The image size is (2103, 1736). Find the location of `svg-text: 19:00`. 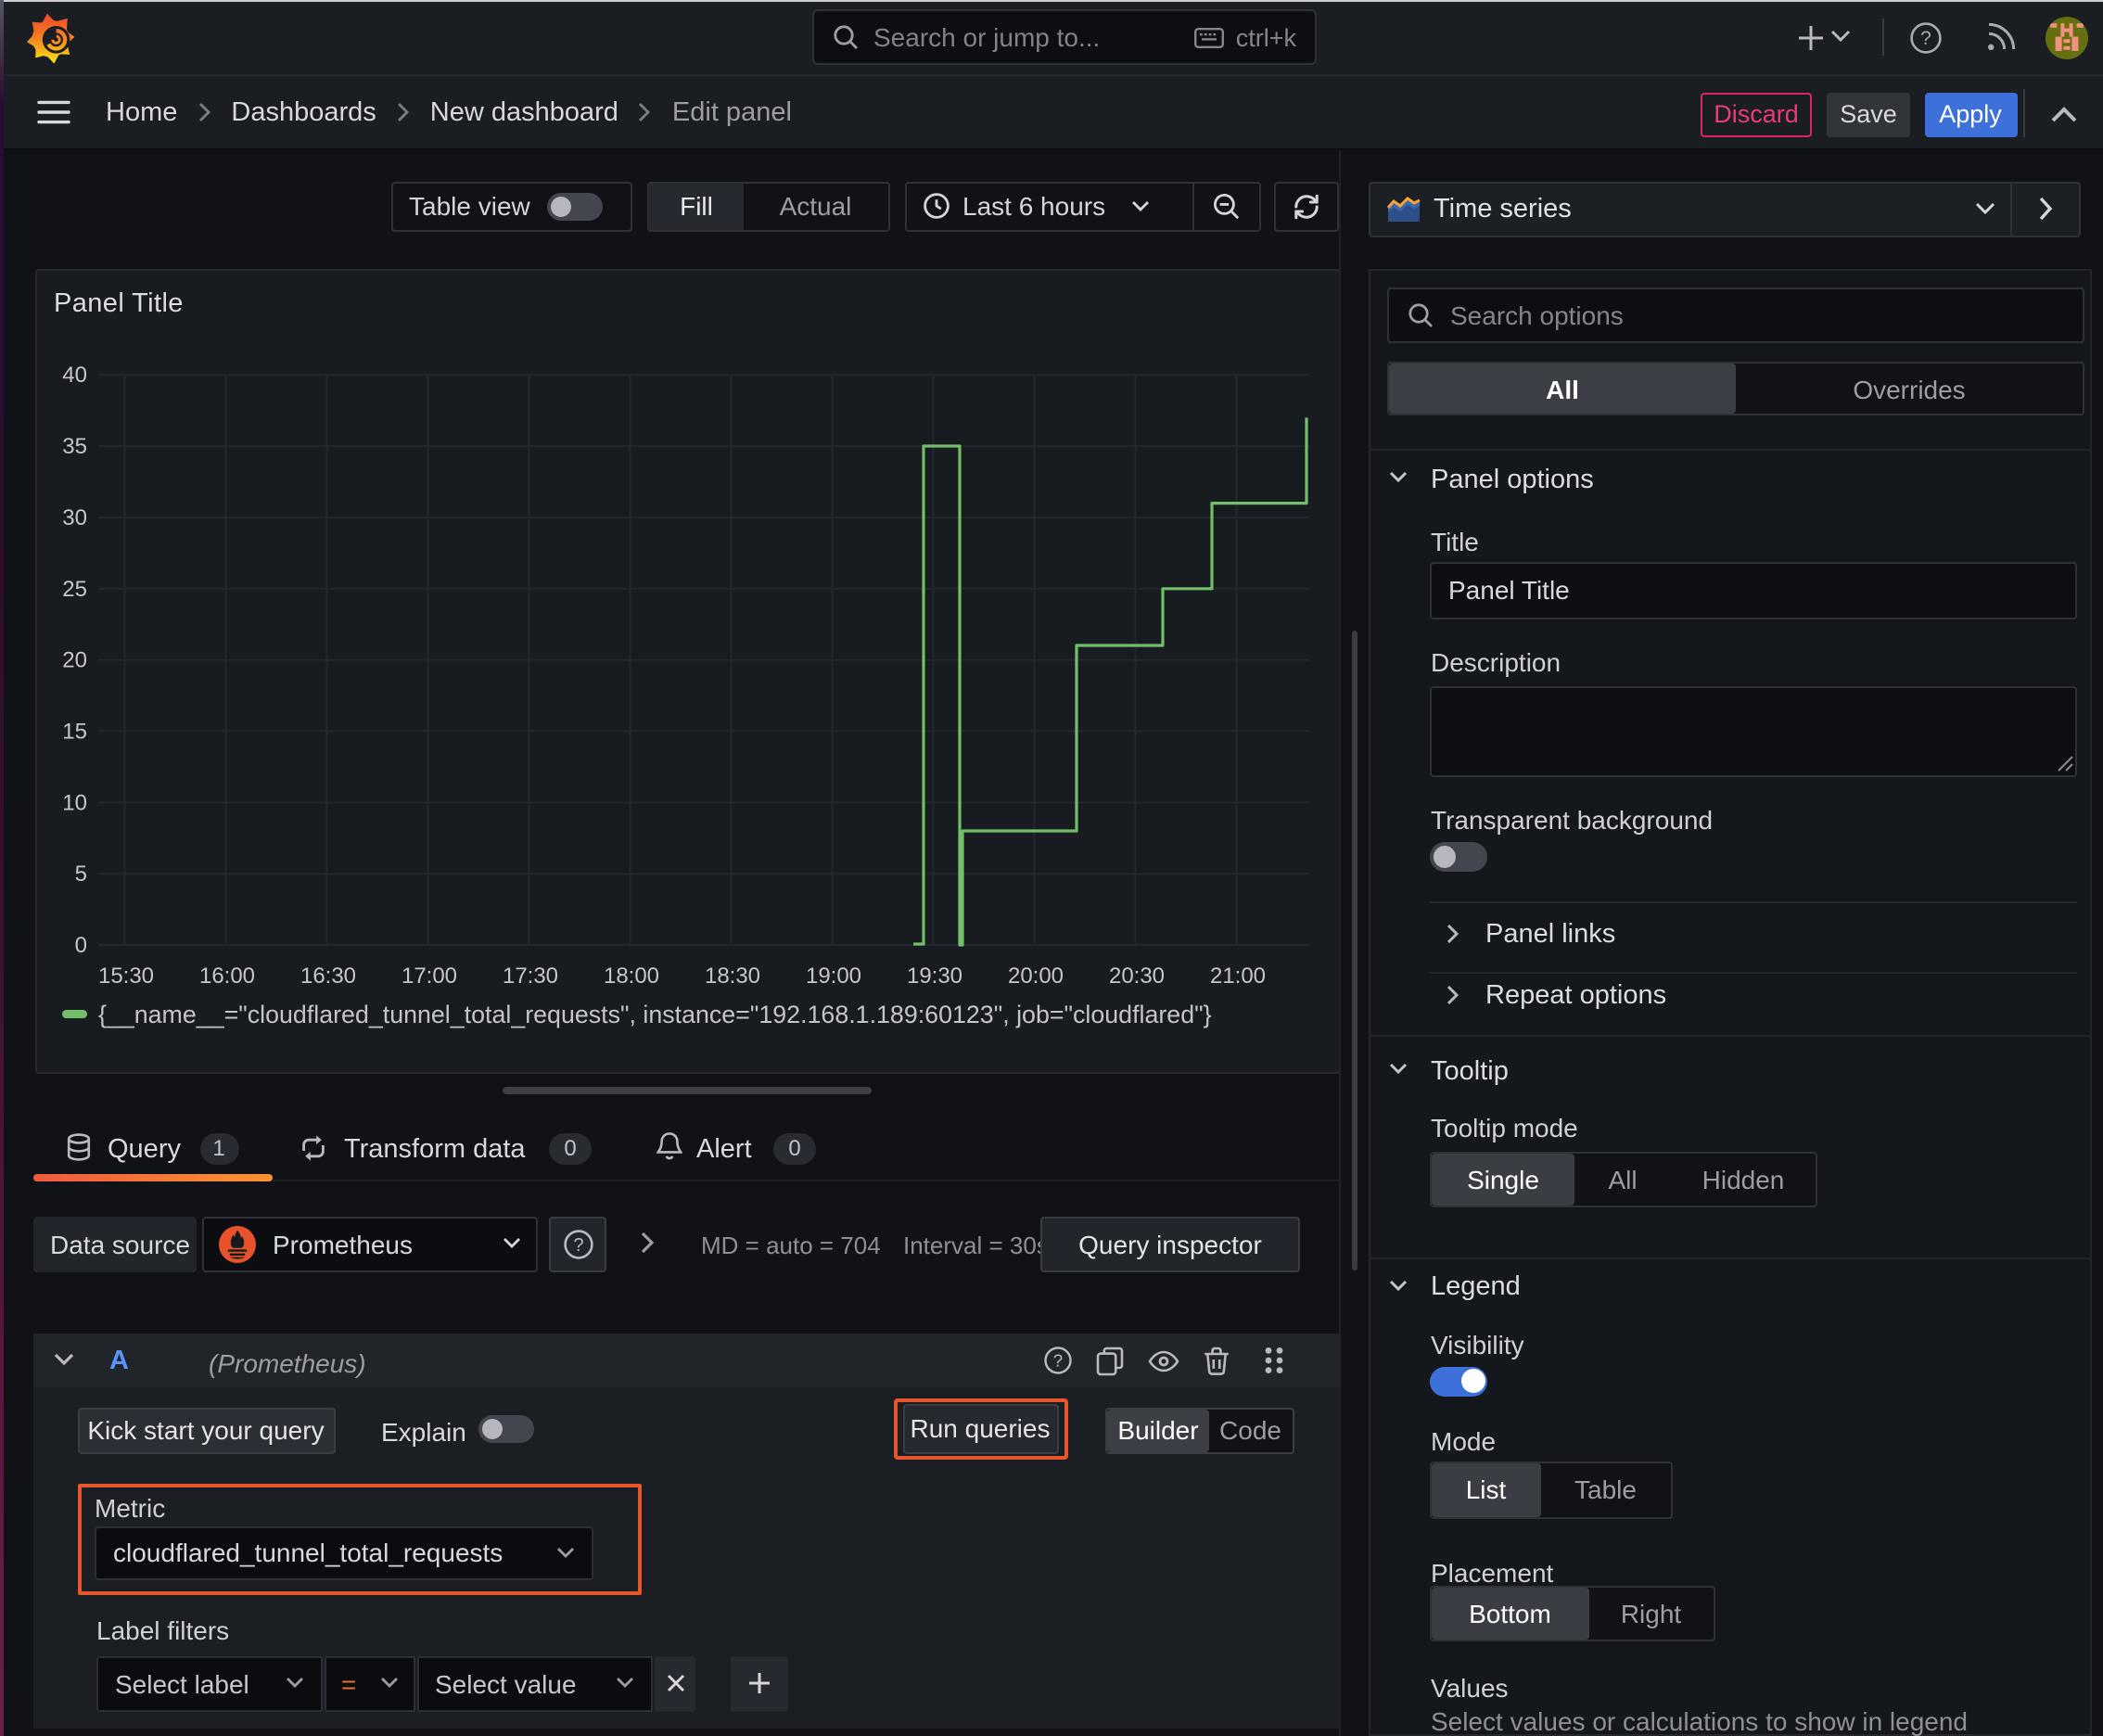

svg-text: 19:00 is located at coordinates (833, 976).